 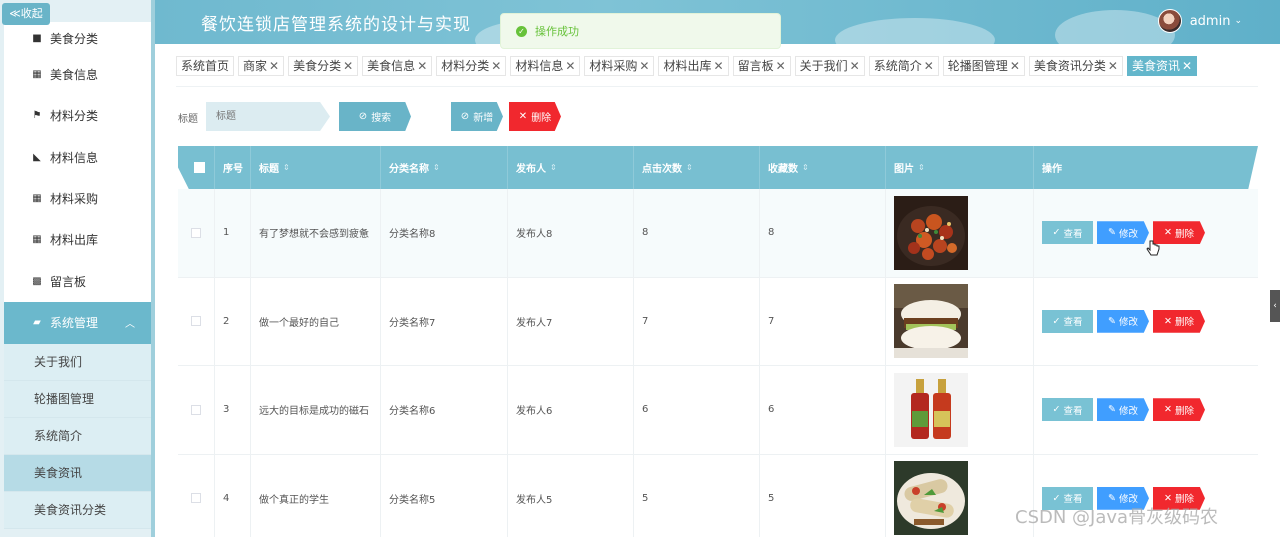 I want to click on column-header-clicks: 点击次数 ⇕, so click(x=697, y=167).